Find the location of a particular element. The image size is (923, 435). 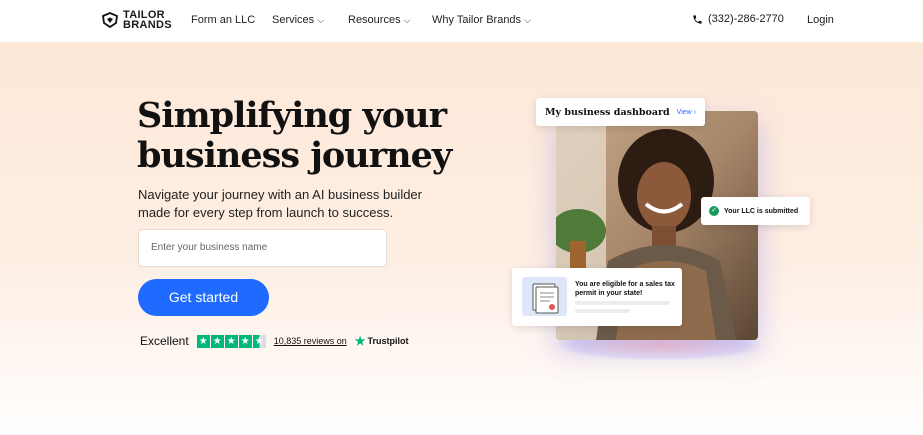

rating-stars: ★ ★ ★ ★ ★ is located at coordinates (231, 341).